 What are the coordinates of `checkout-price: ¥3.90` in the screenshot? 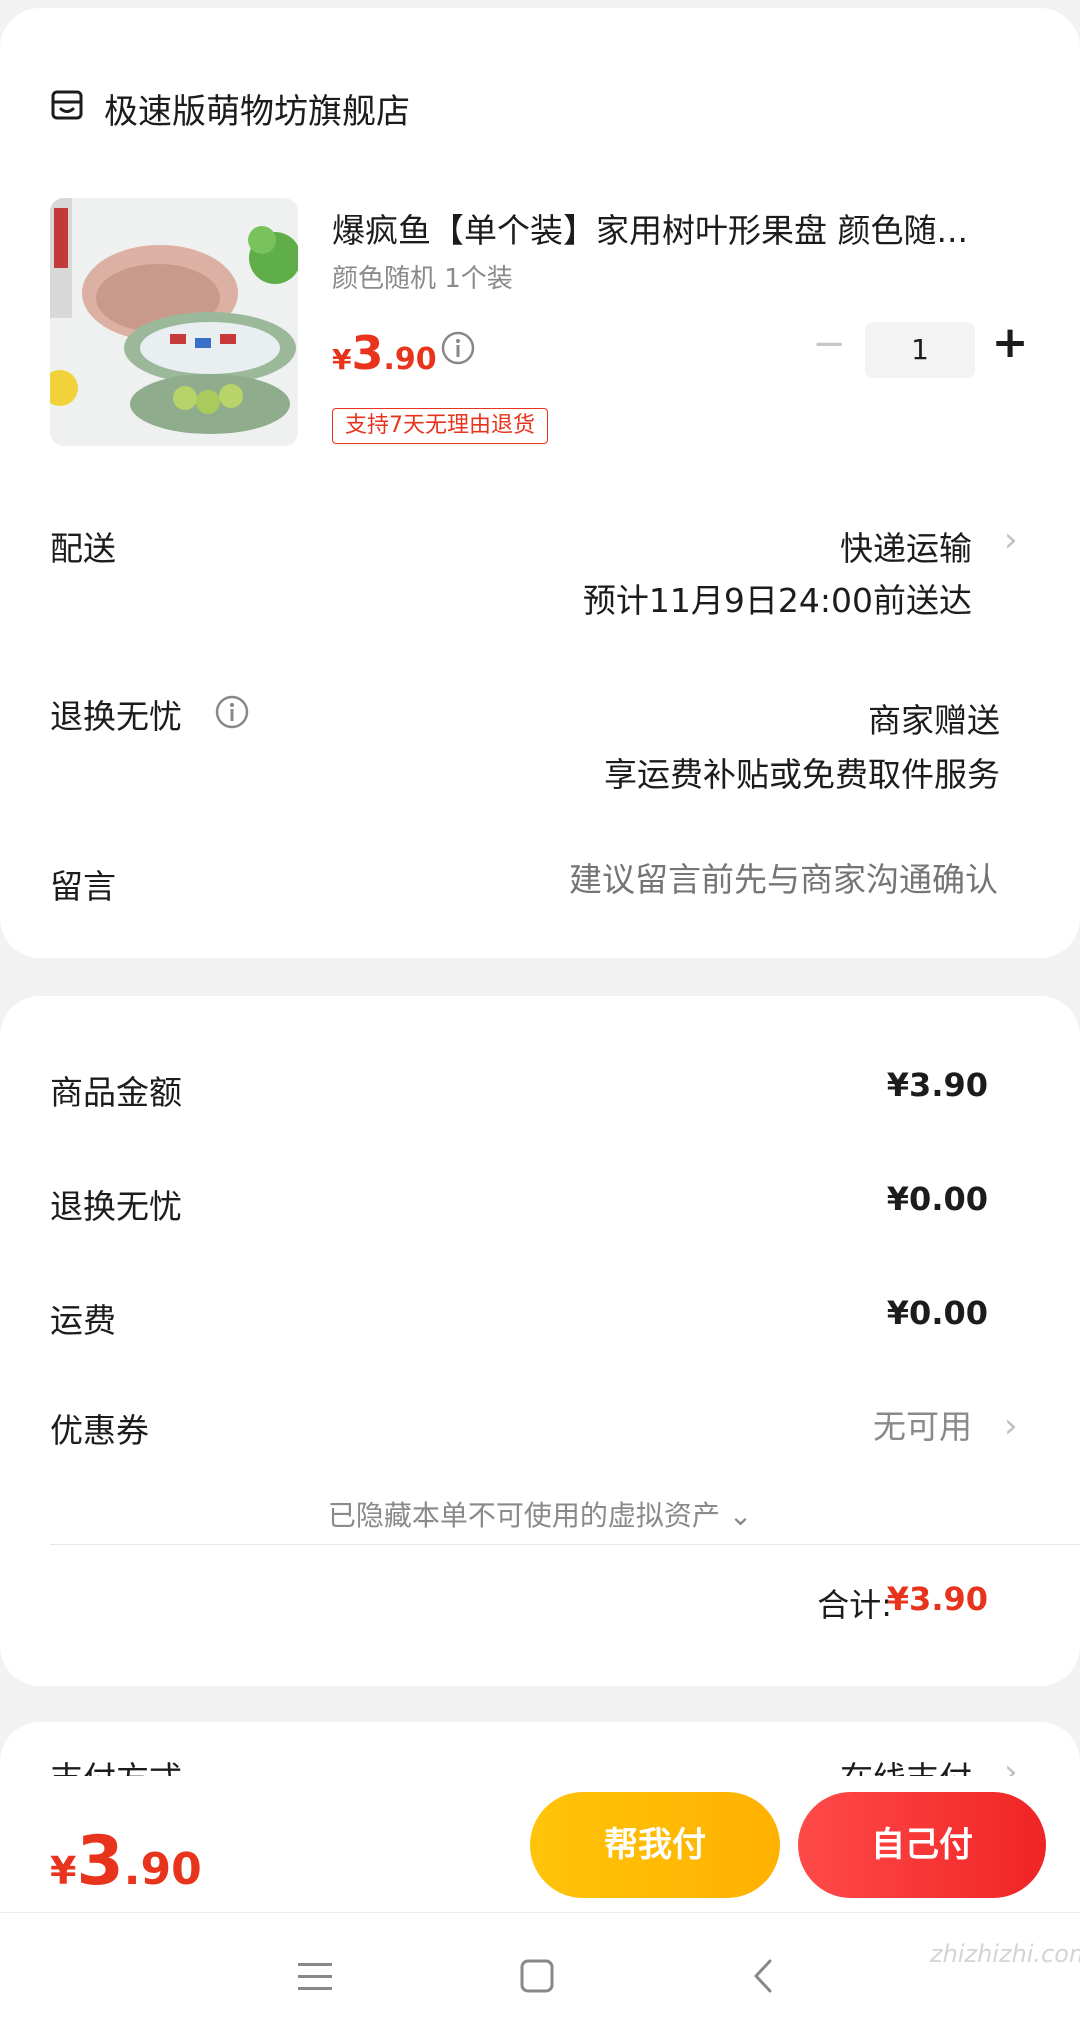 It's located at (126, 1861).